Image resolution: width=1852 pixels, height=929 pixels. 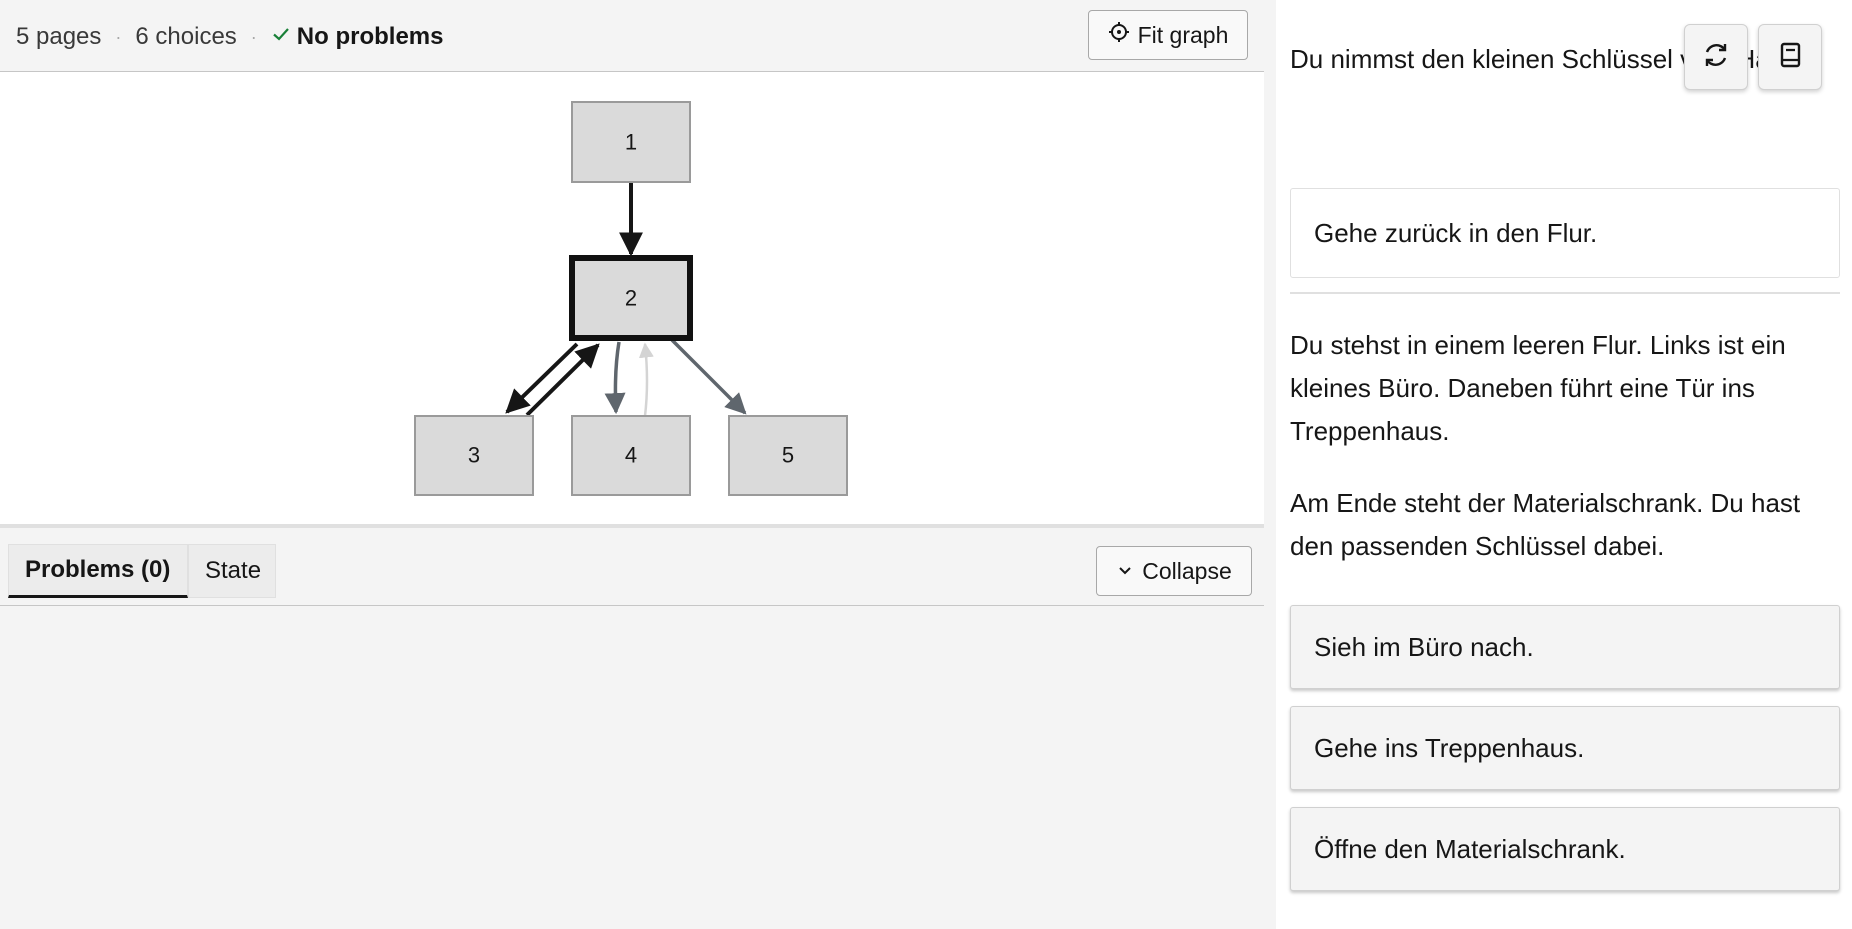 I want to click on refresh-icon, so click(x=1716, y=57).